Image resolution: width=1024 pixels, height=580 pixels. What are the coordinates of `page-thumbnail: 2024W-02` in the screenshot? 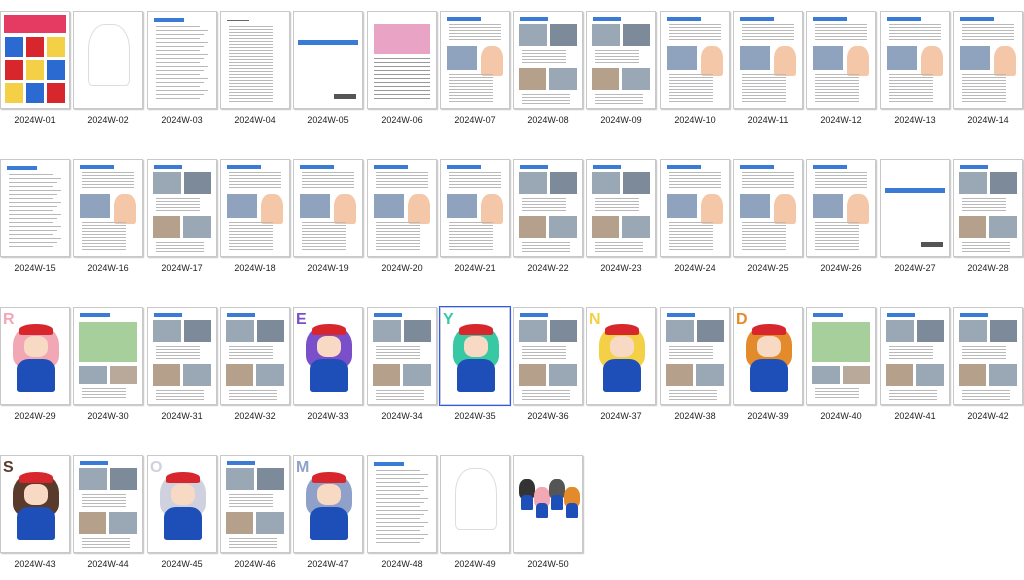 It's located at (108, 73).